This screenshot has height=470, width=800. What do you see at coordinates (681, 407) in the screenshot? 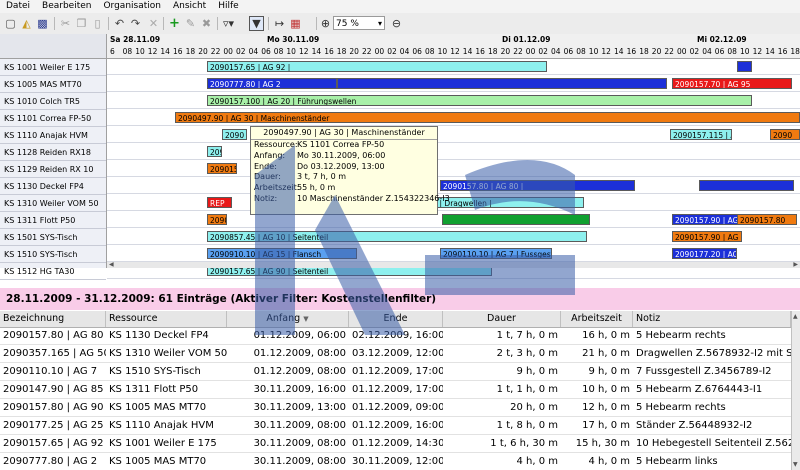
I see `table-cell: 5 Hebearm rechts` at bounding box center [681, 407].